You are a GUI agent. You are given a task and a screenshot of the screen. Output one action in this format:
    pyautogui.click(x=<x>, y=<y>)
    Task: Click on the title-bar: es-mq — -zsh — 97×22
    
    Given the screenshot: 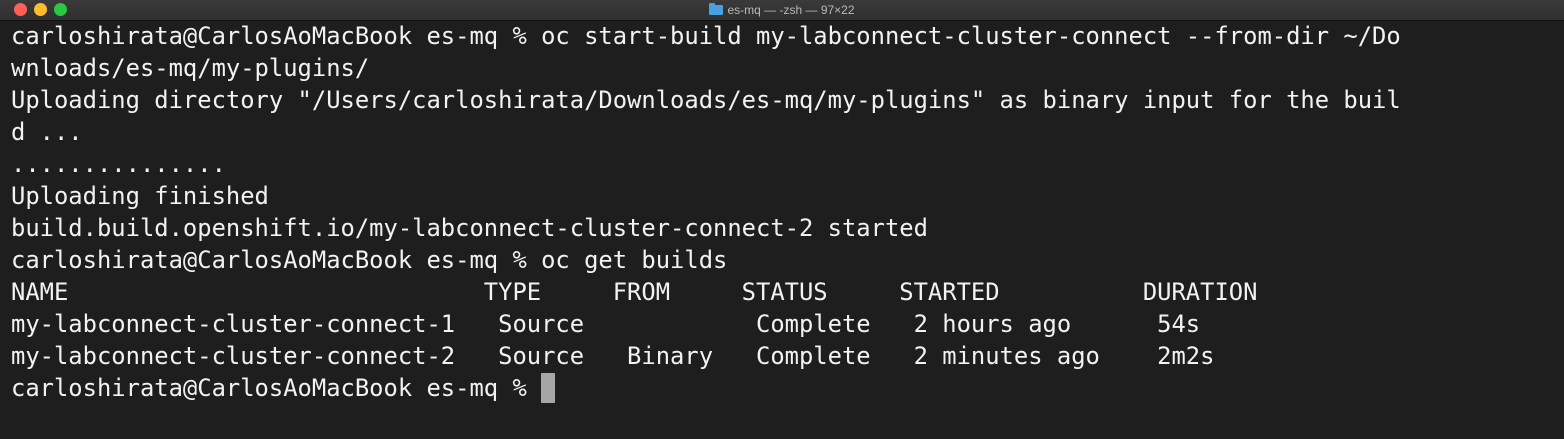 What is the action you would take?
    pyautogui.click(x=782, y=10)
    